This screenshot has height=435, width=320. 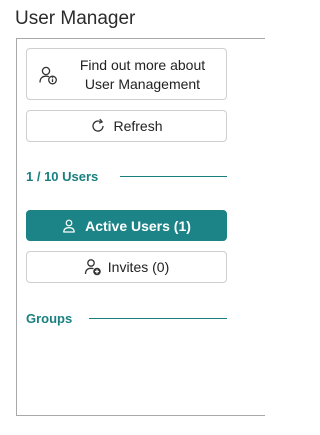 I want to click on page-title: User Manager, so click(x=75, y=18).